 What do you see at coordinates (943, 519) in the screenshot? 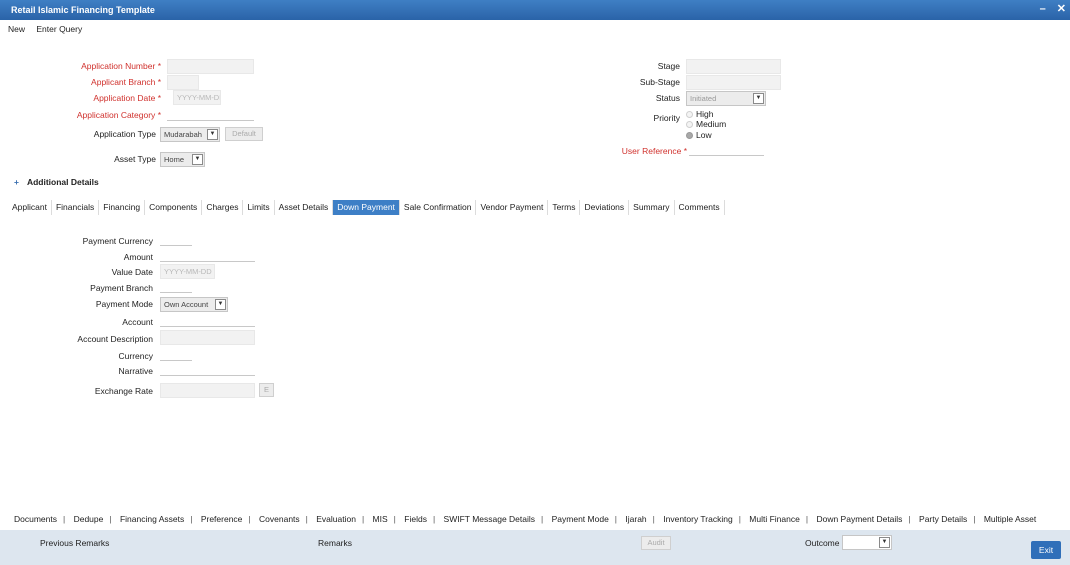
I see `link-party-details: Party Details` at bounding box center [943, 519].